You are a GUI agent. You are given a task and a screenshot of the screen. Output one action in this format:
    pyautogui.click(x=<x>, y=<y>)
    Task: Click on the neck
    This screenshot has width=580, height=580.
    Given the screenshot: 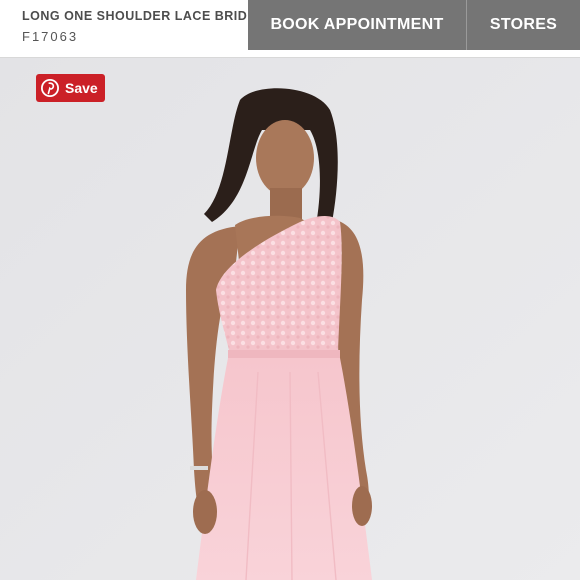 What is the action you would take?
    pyautogui.click(x=286, y=204)
    